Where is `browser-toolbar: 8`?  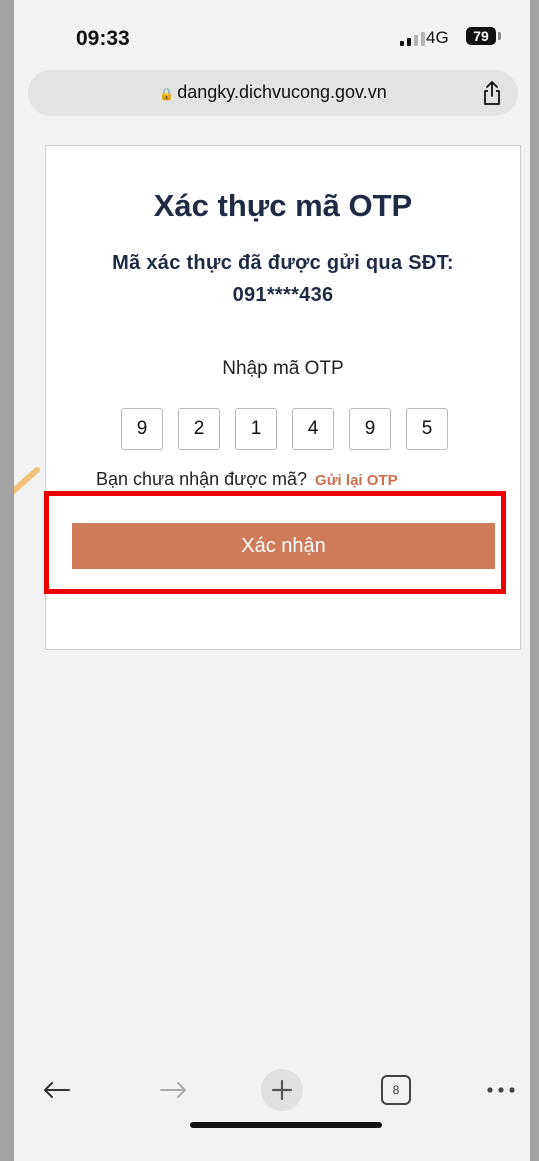
browser-toolbar: 8 is located at coordinates (272, 1099).